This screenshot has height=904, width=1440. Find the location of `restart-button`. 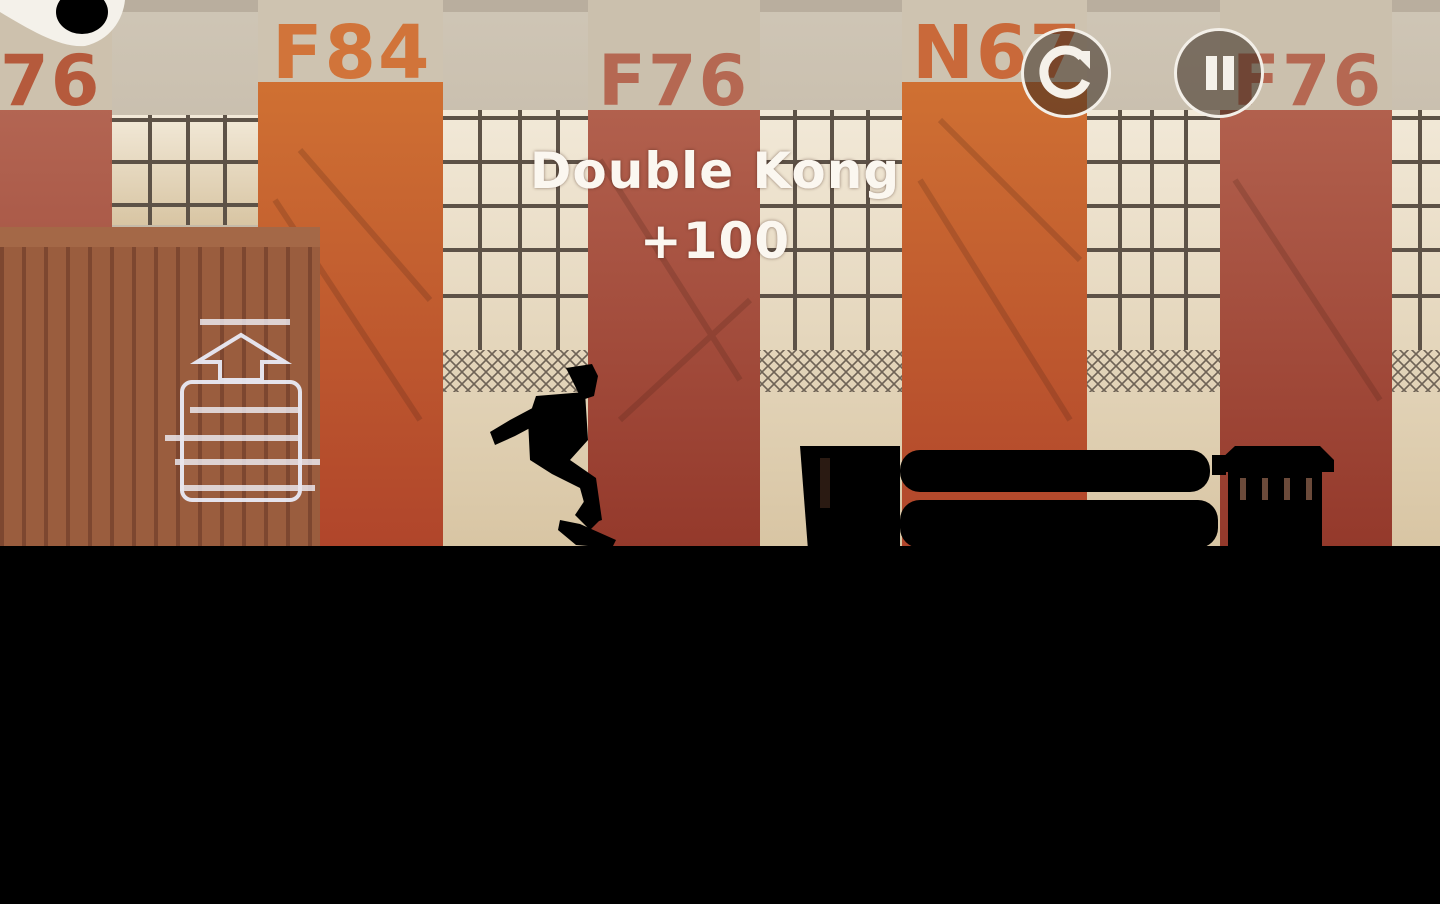

restart-button is located at coordinates (1066, 73).